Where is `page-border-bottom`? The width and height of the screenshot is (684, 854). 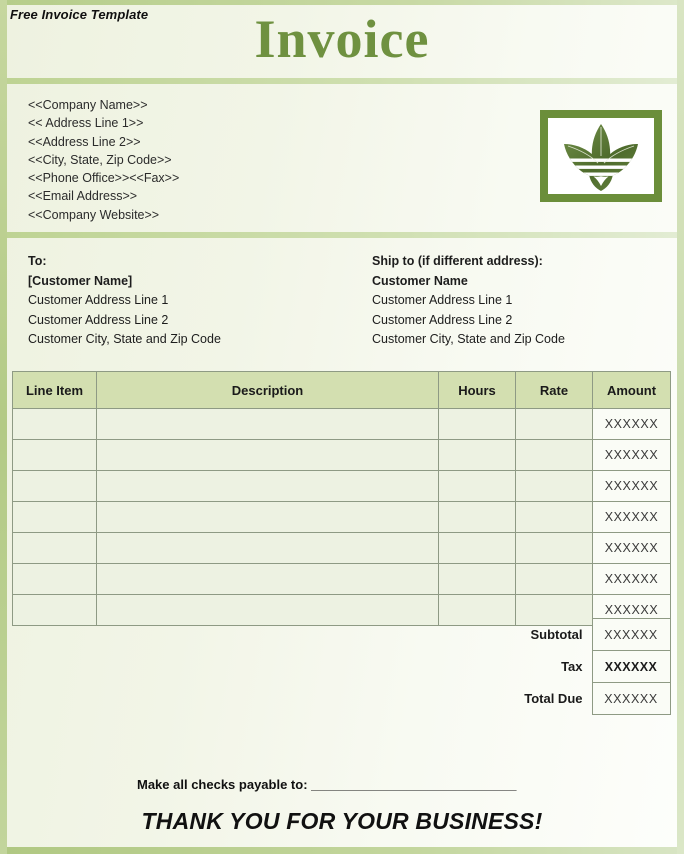
page-border-bottom is located at coordinates (342, 850).